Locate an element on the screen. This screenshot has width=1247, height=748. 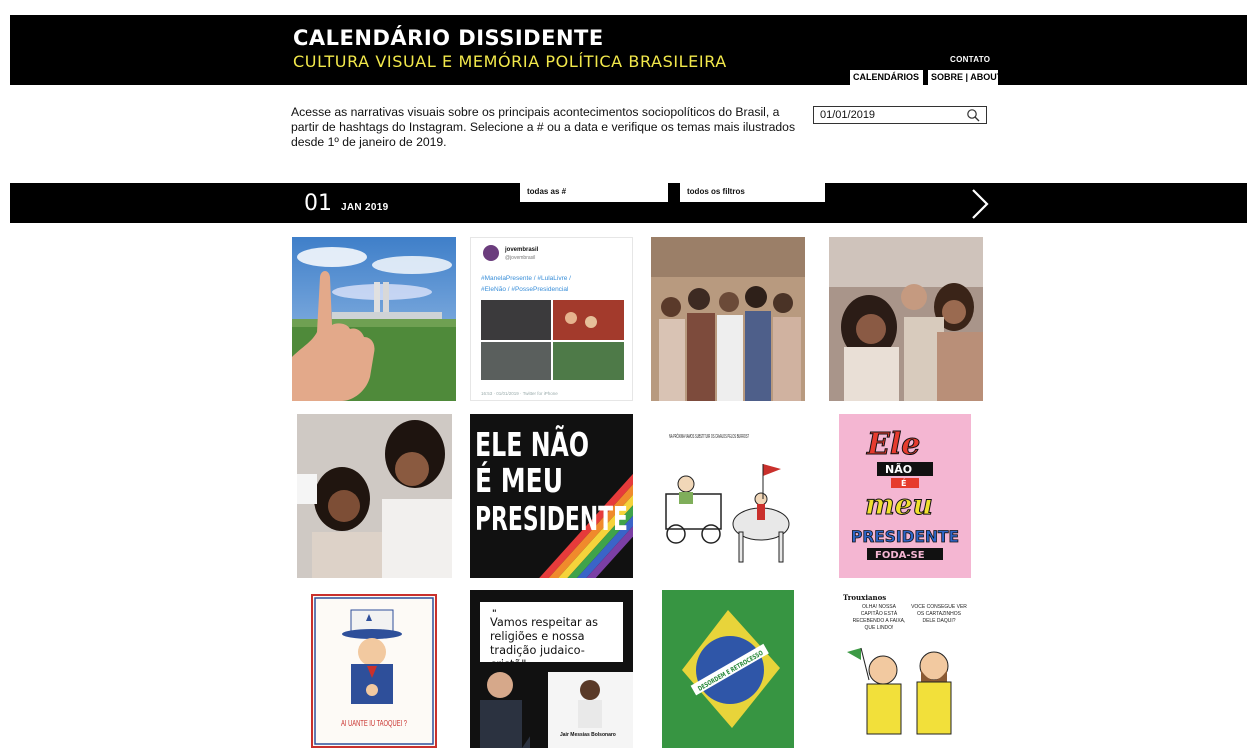
lettering-e: É is located at coordinates (903, 482).